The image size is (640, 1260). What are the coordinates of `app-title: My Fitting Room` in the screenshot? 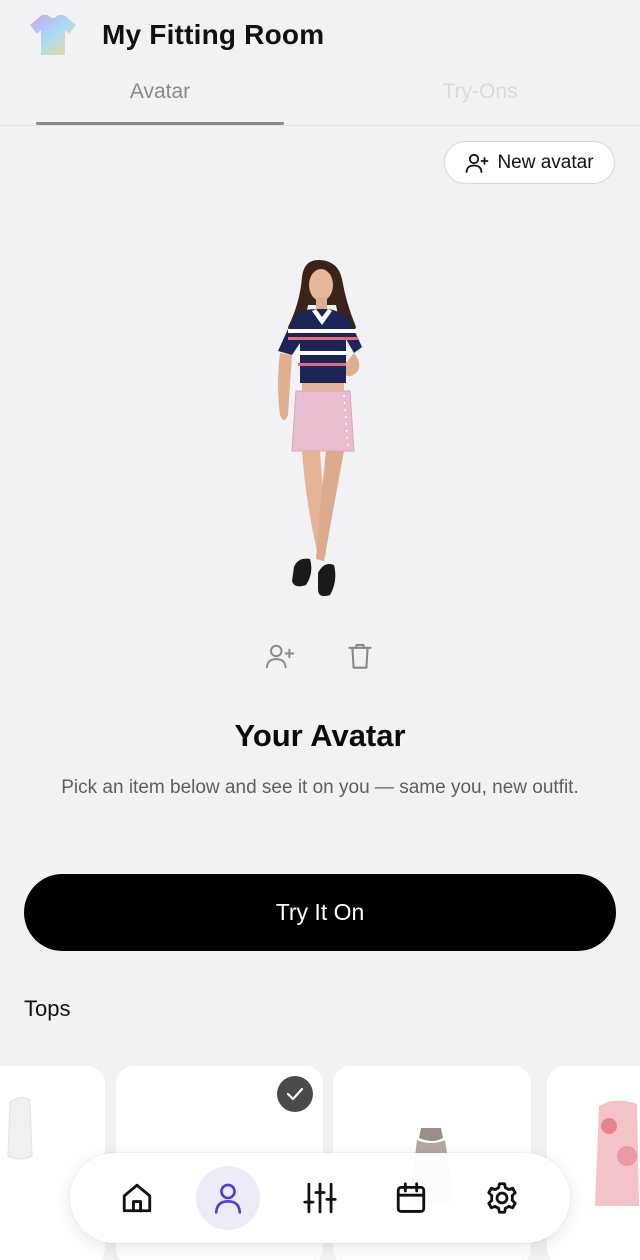 It's located at (213, 34).